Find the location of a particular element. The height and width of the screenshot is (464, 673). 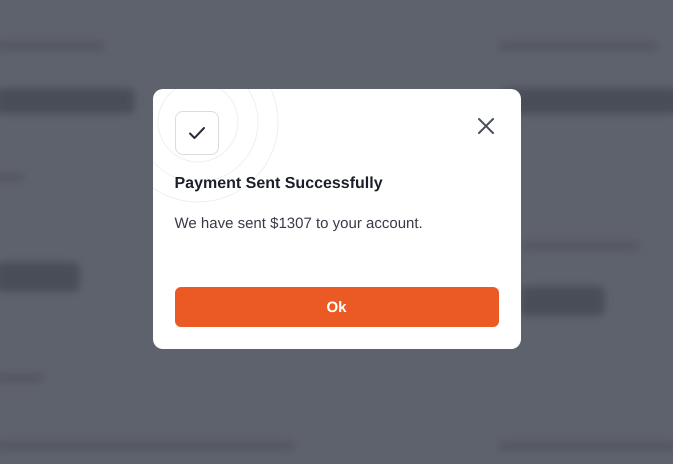

check-icon is located at coordinates (196, 133).